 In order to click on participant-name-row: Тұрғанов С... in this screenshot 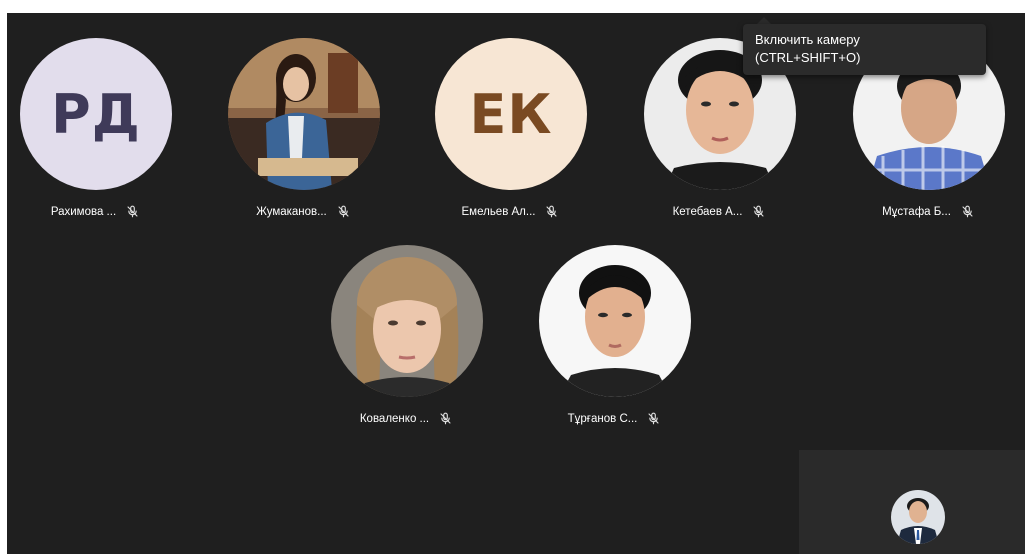, I will do `click(614, 418)`.